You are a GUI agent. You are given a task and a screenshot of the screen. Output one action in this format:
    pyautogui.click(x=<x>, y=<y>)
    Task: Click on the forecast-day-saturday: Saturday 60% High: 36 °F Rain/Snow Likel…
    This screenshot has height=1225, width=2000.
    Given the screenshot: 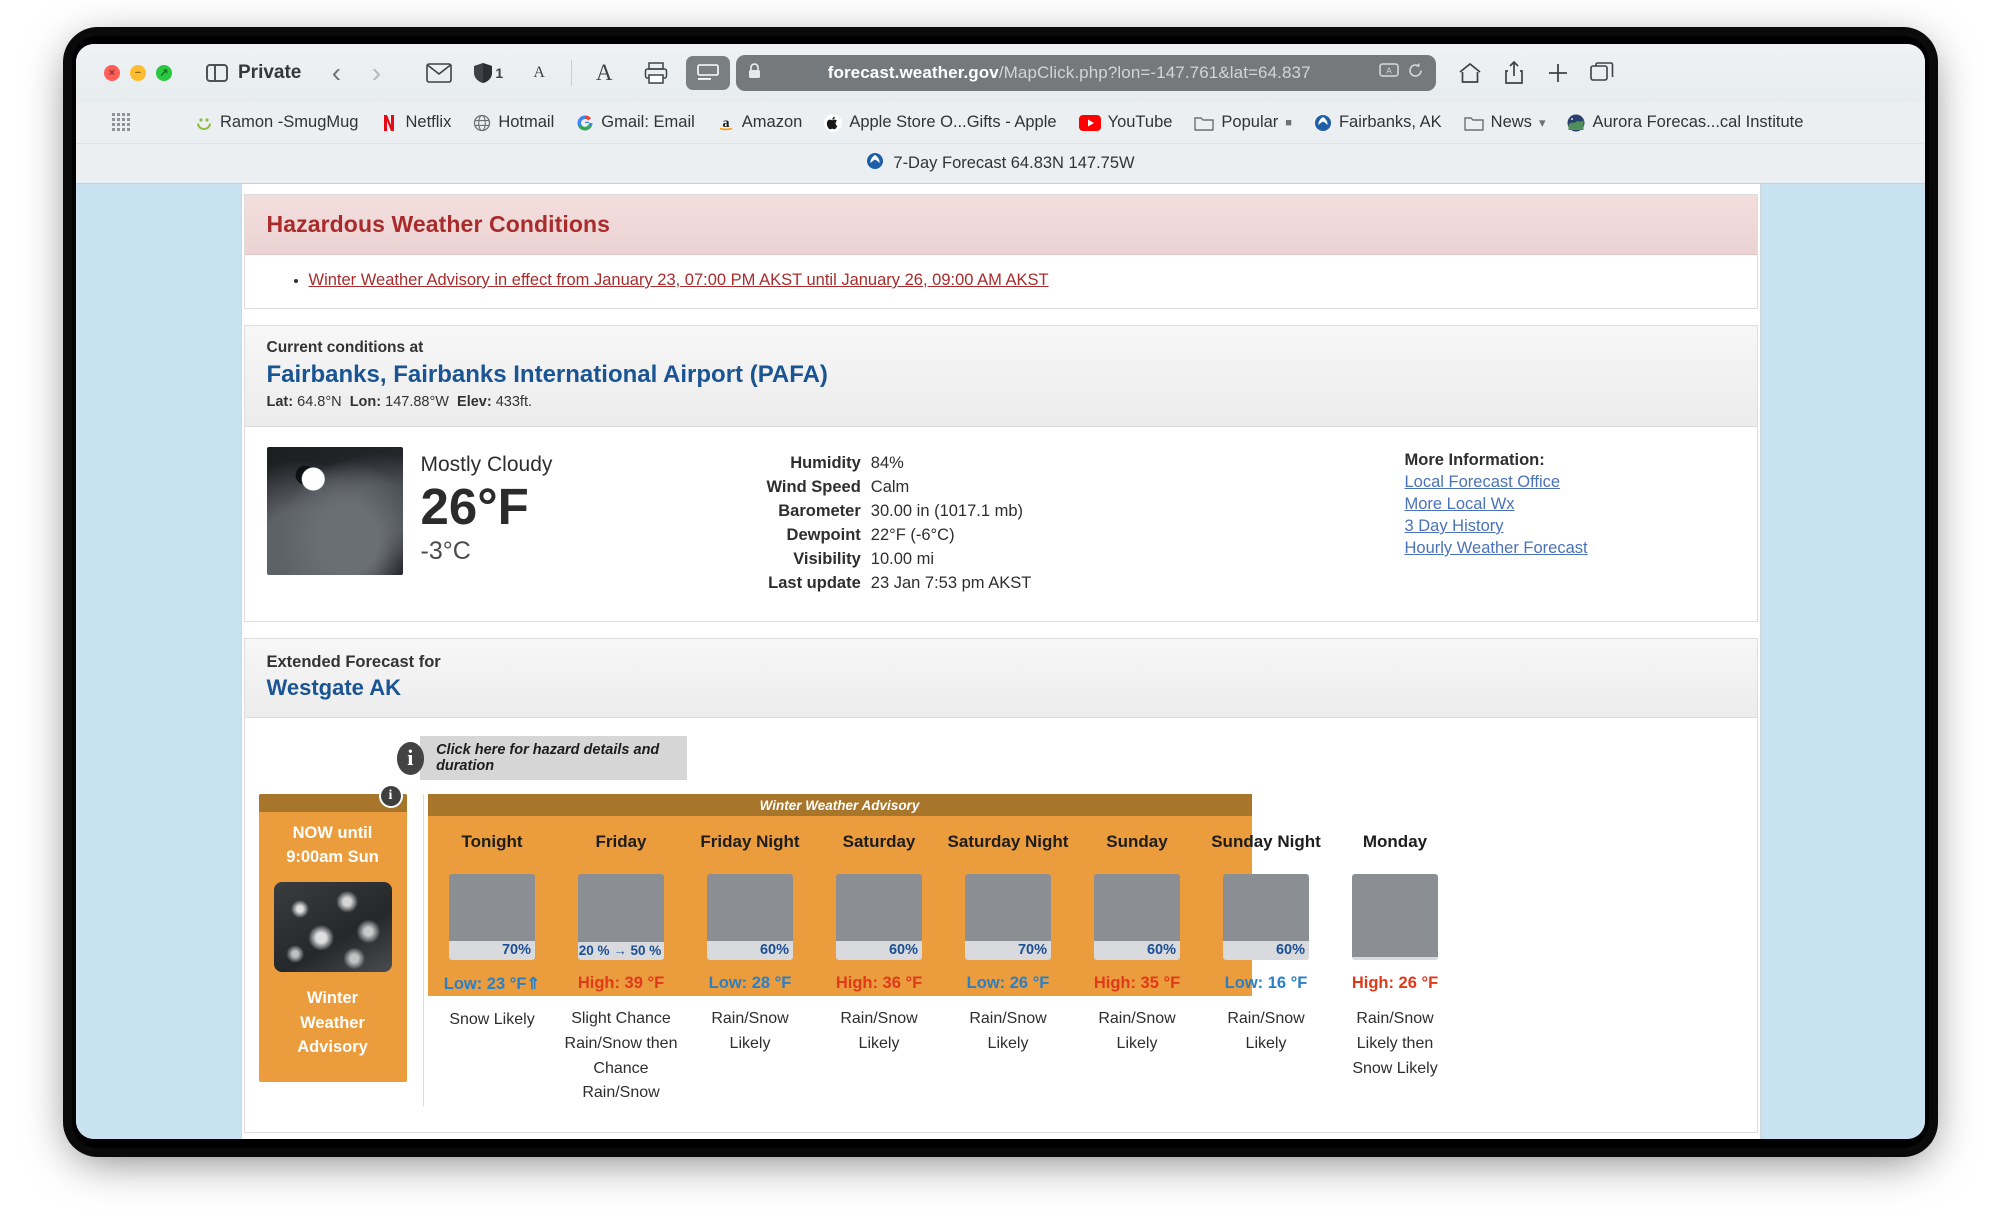 What is the action you would take?
    pyautogui.click(x=879, y=961)
    